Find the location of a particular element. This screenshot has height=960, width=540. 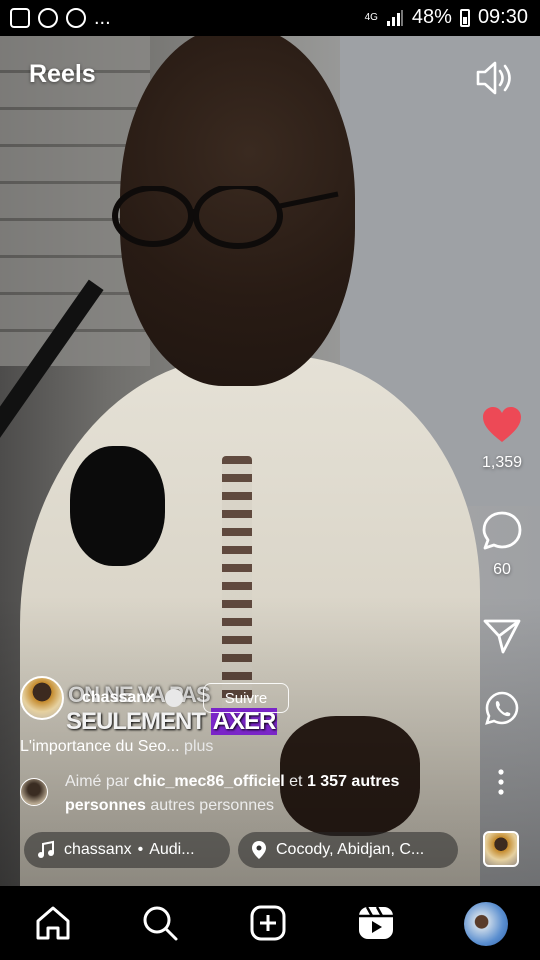

profile-avatar is located at coordinates (486, 924).